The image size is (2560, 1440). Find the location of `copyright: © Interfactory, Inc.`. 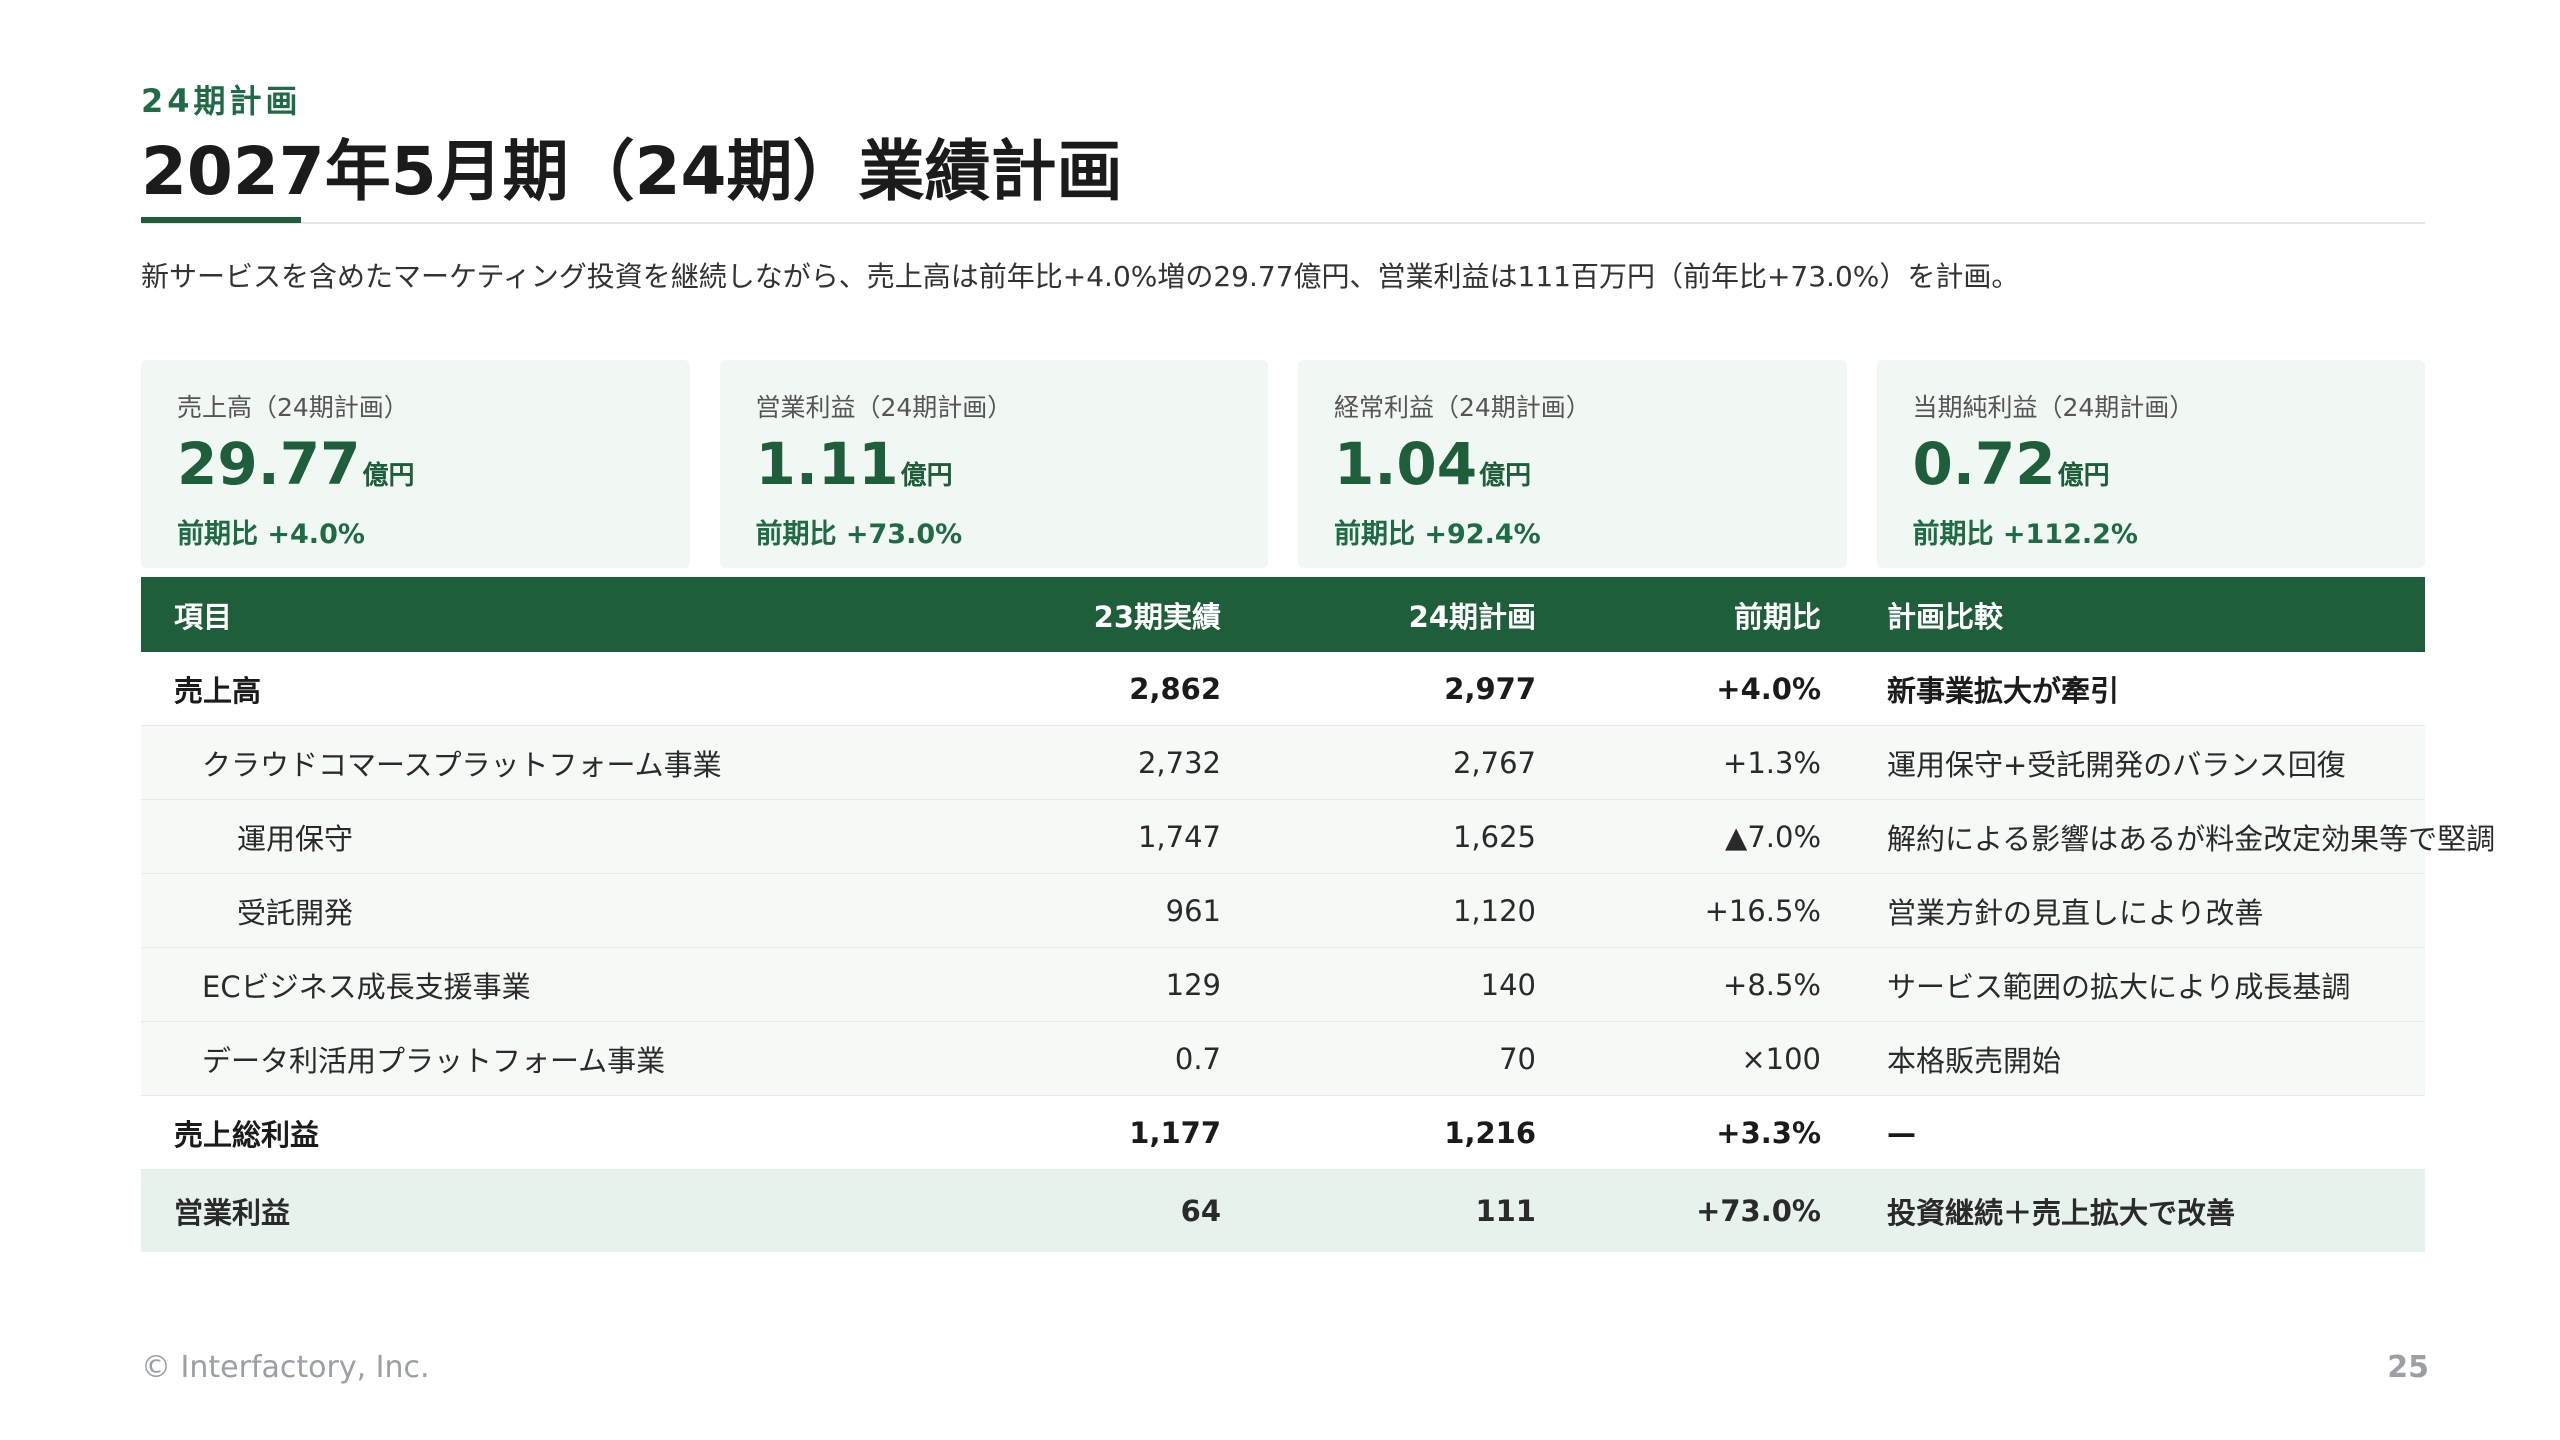

copyright: © Interfactory, Inc. is located at coordinates (285, 1367).